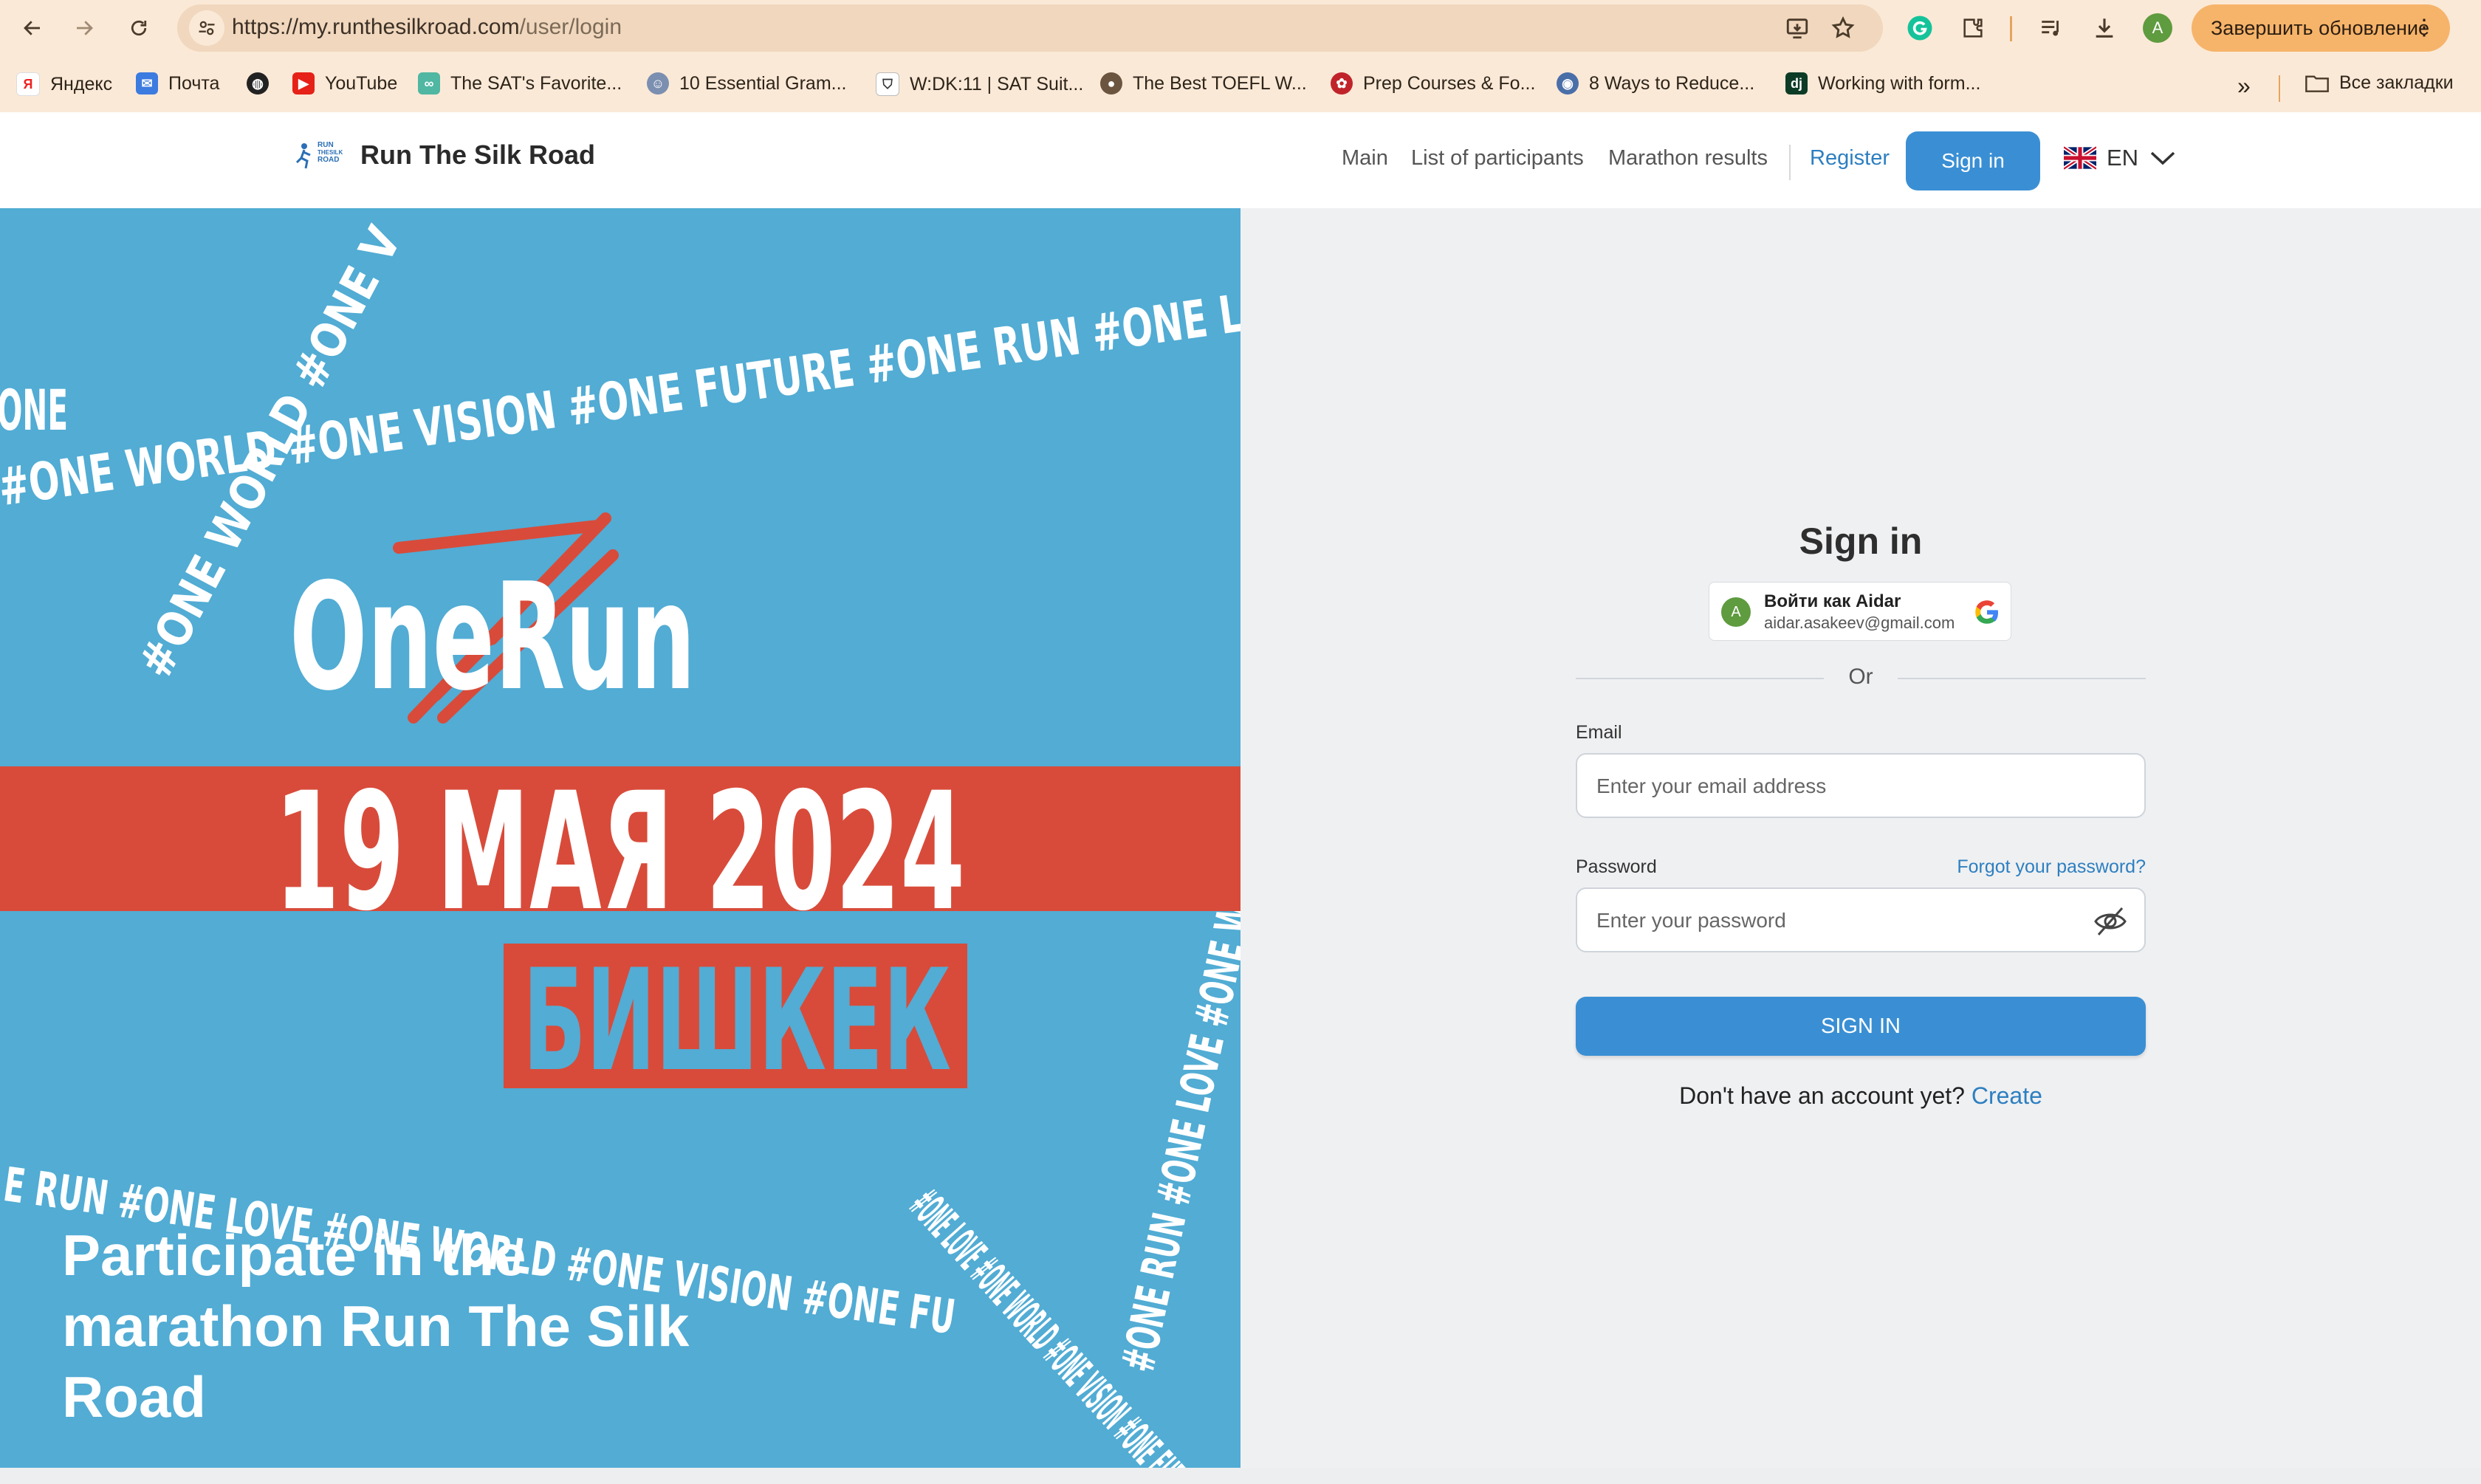 This screenshot has width=2481, height=1484. What do you see at coordinates (2011, 28) in the screenshot?
I see `toolbar-divider` at bounding box center [2011, 28].